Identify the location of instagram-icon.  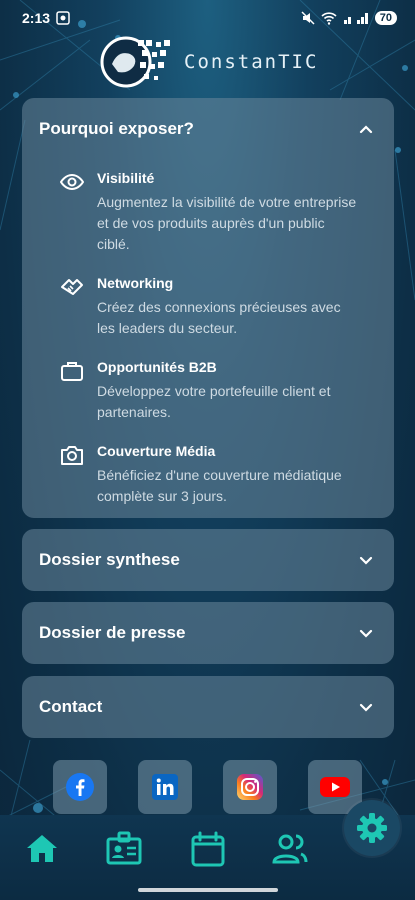
(250, 787).